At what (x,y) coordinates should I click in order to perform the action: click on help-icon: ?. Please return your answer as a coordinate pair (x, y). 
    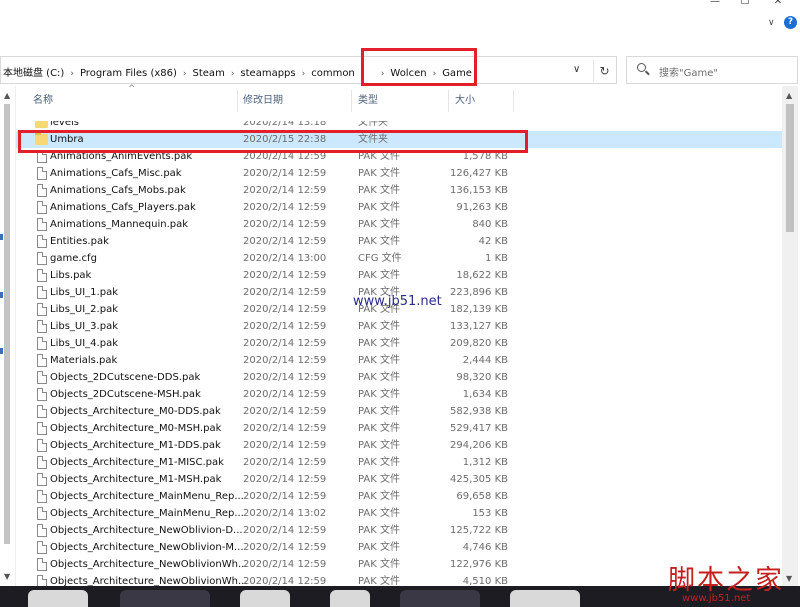
    Looking at the image, I should click on (790, 22).